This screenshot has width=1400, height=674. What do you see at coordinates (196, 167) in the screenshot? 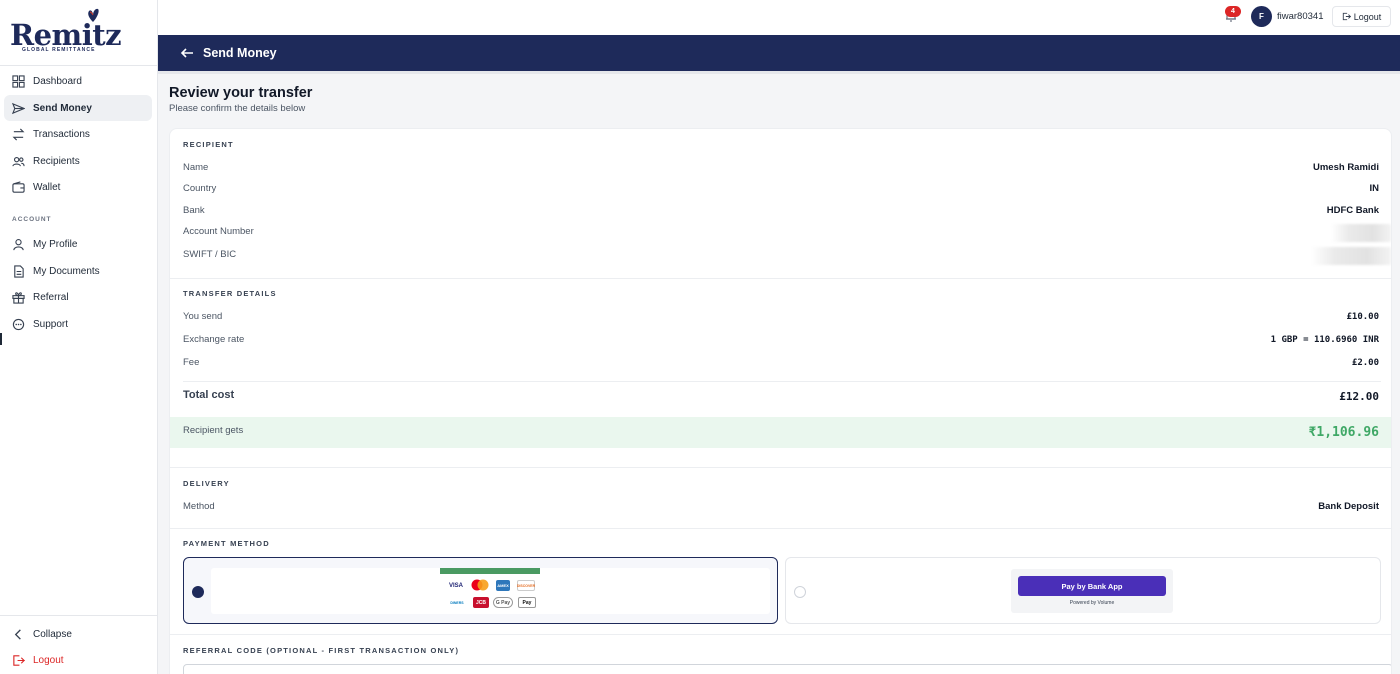
I see `recipient-name-label: Name` at bounding box center [196, 167].